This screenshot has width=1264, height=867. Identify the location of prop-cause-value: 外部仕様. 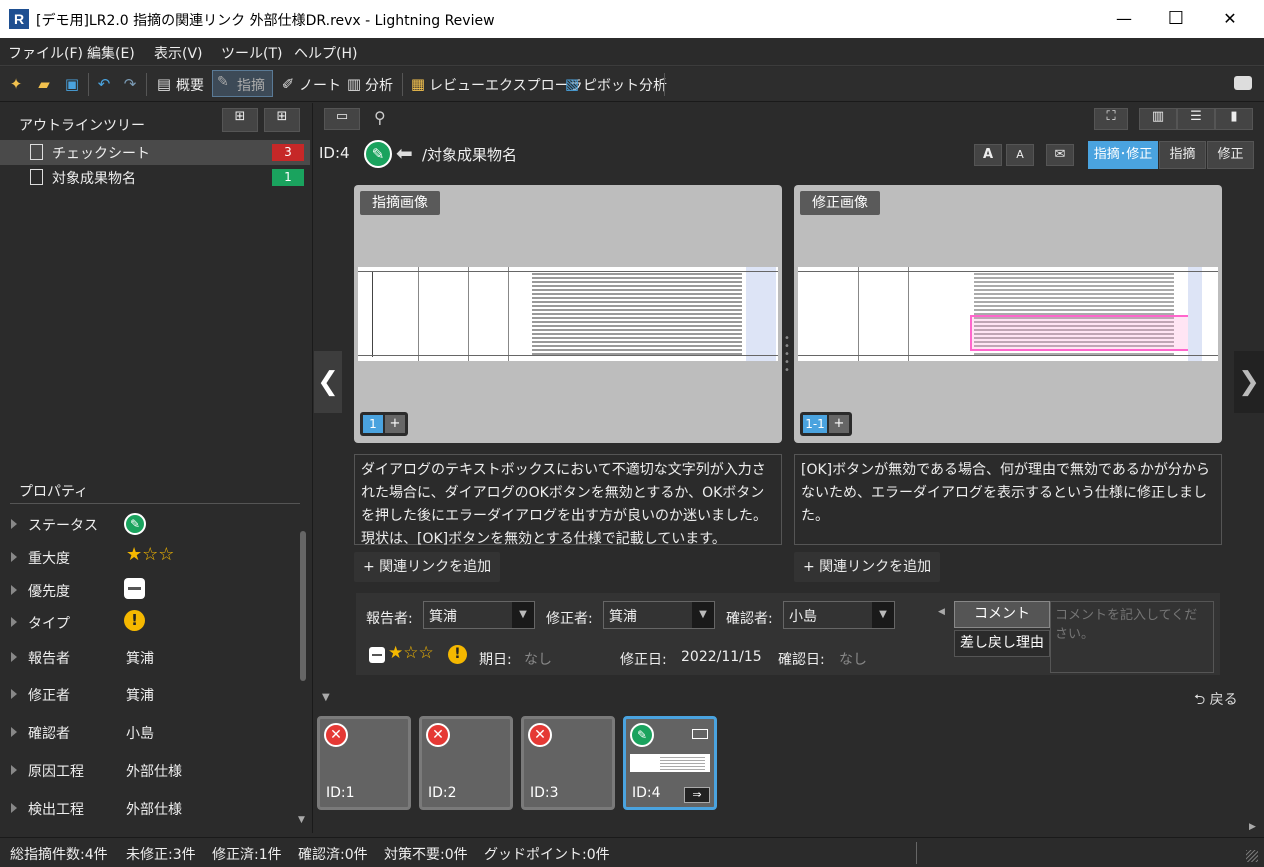
(154, 771).